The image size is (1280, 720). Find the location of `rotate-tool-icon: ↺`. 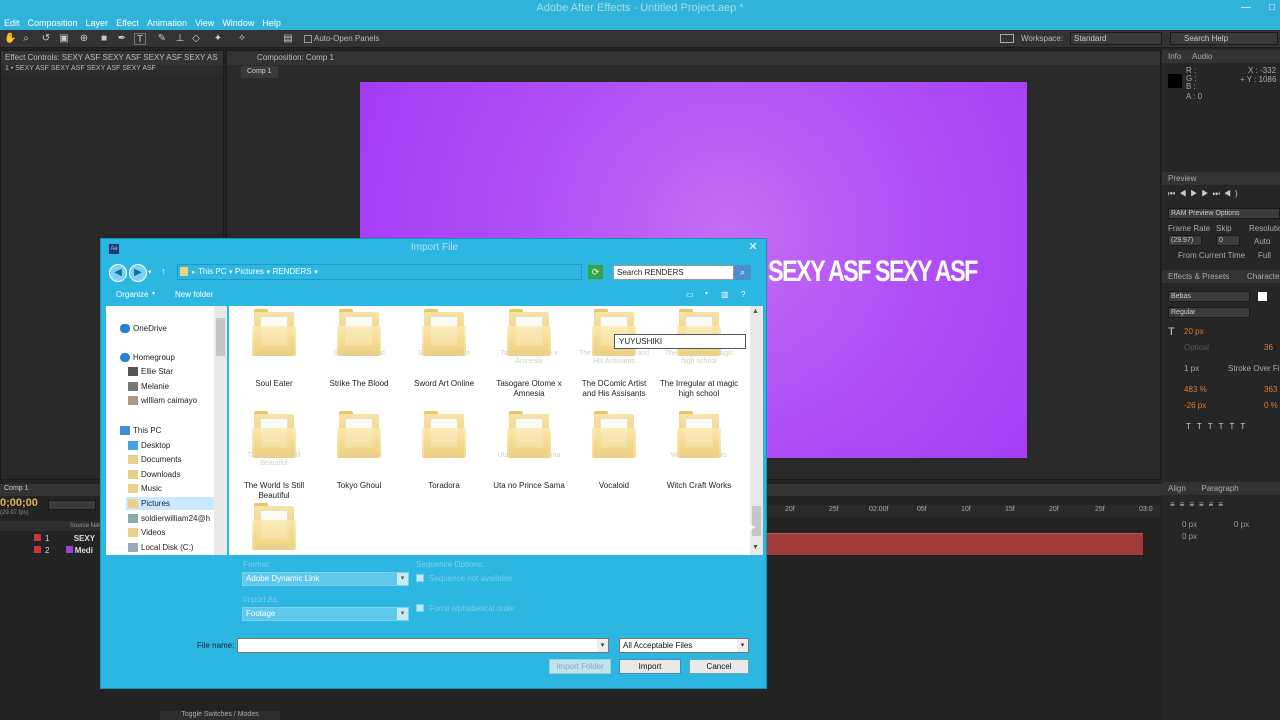

rotate-tool-icon: ↺ is located at coordinates (46, 39).